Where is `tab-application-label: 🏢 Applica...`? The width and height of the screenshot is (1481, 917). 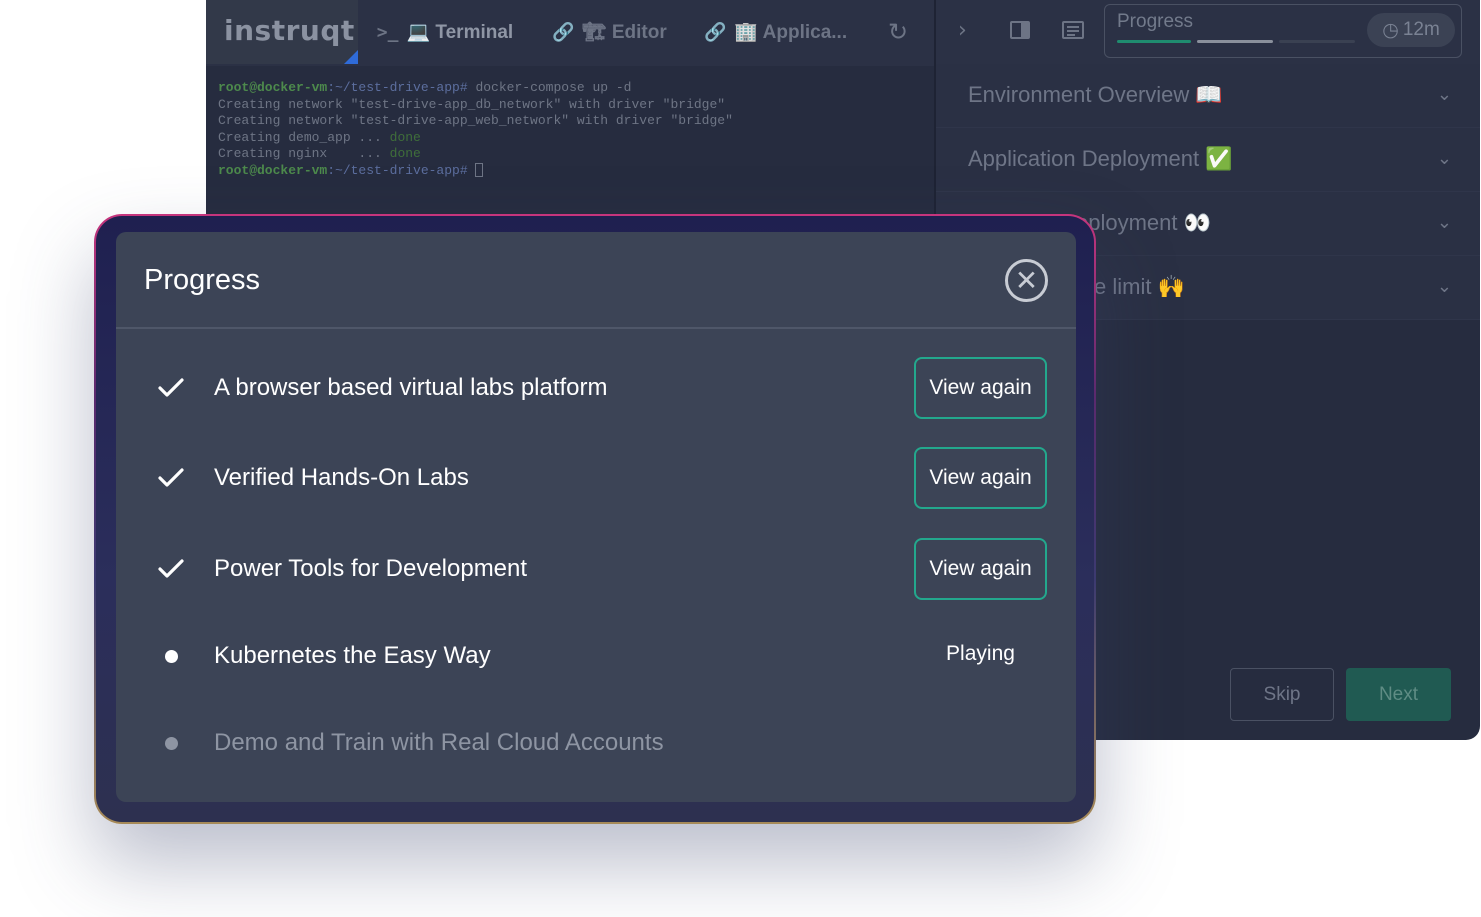
tab-application-label: 🏢 Applica... is located at coordinates (791, 32).